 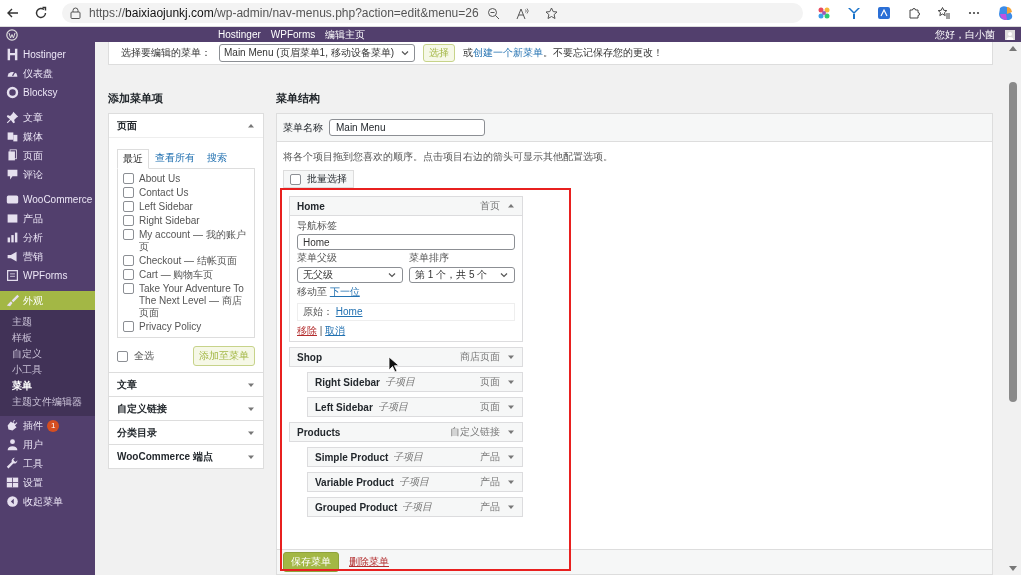 What do you see at coordinates (415, 407) in the screenshot?
I see `menu-item-bar: Left Sidebar 子项目 页面` at bounding box center [415, 407].